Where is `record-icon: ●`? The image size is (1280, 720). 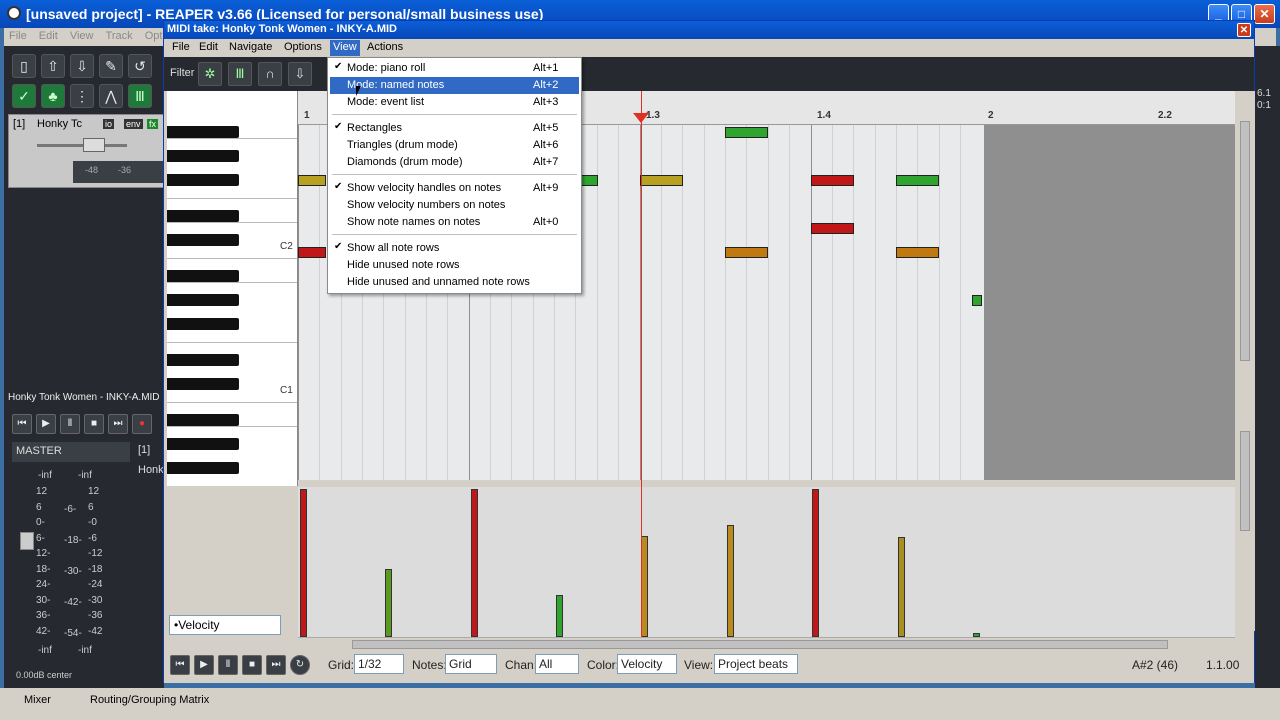 record-icon: ● is located at coordinates (142, 424).